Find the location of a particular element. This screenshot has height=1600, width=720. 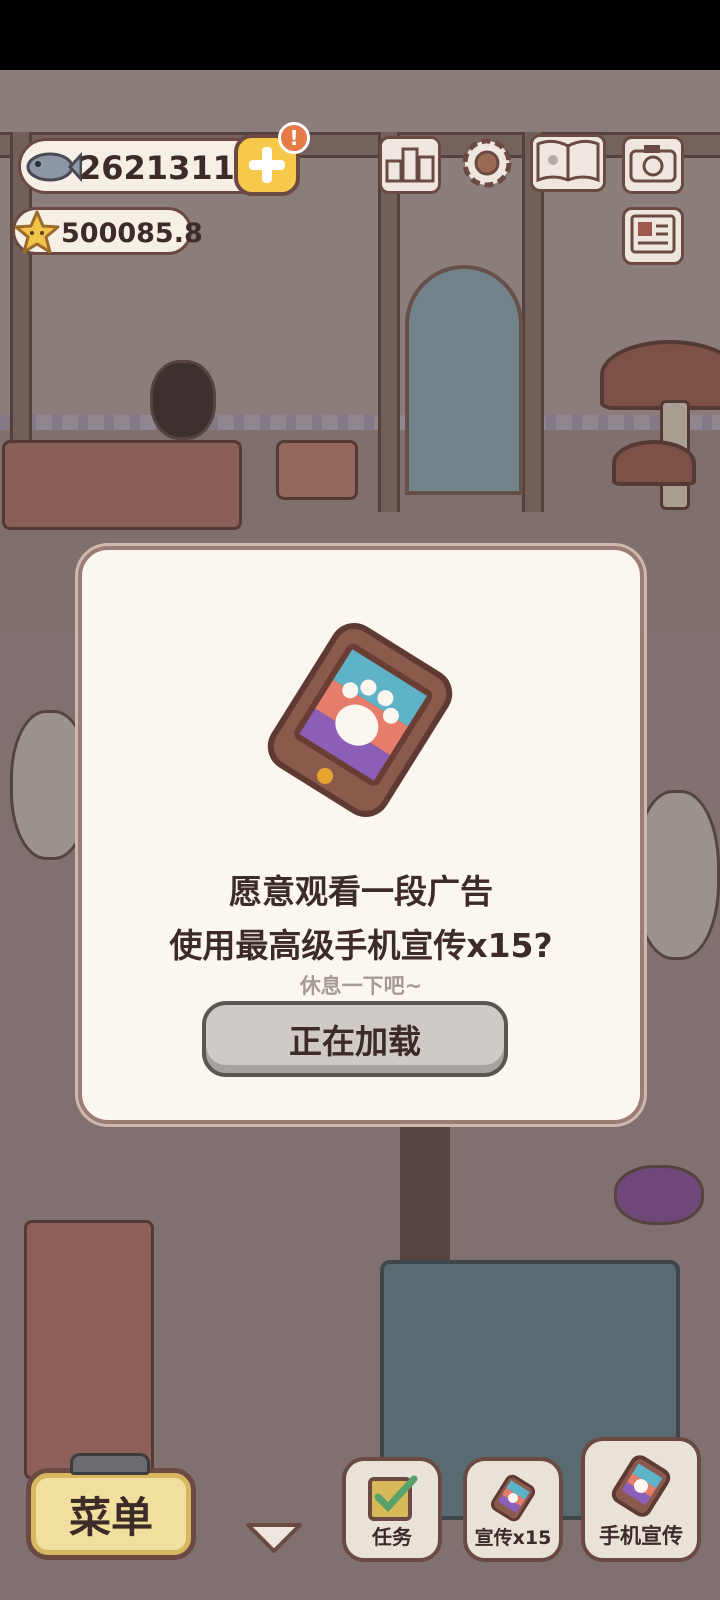

settings-button is located at coordinates (487, 165).